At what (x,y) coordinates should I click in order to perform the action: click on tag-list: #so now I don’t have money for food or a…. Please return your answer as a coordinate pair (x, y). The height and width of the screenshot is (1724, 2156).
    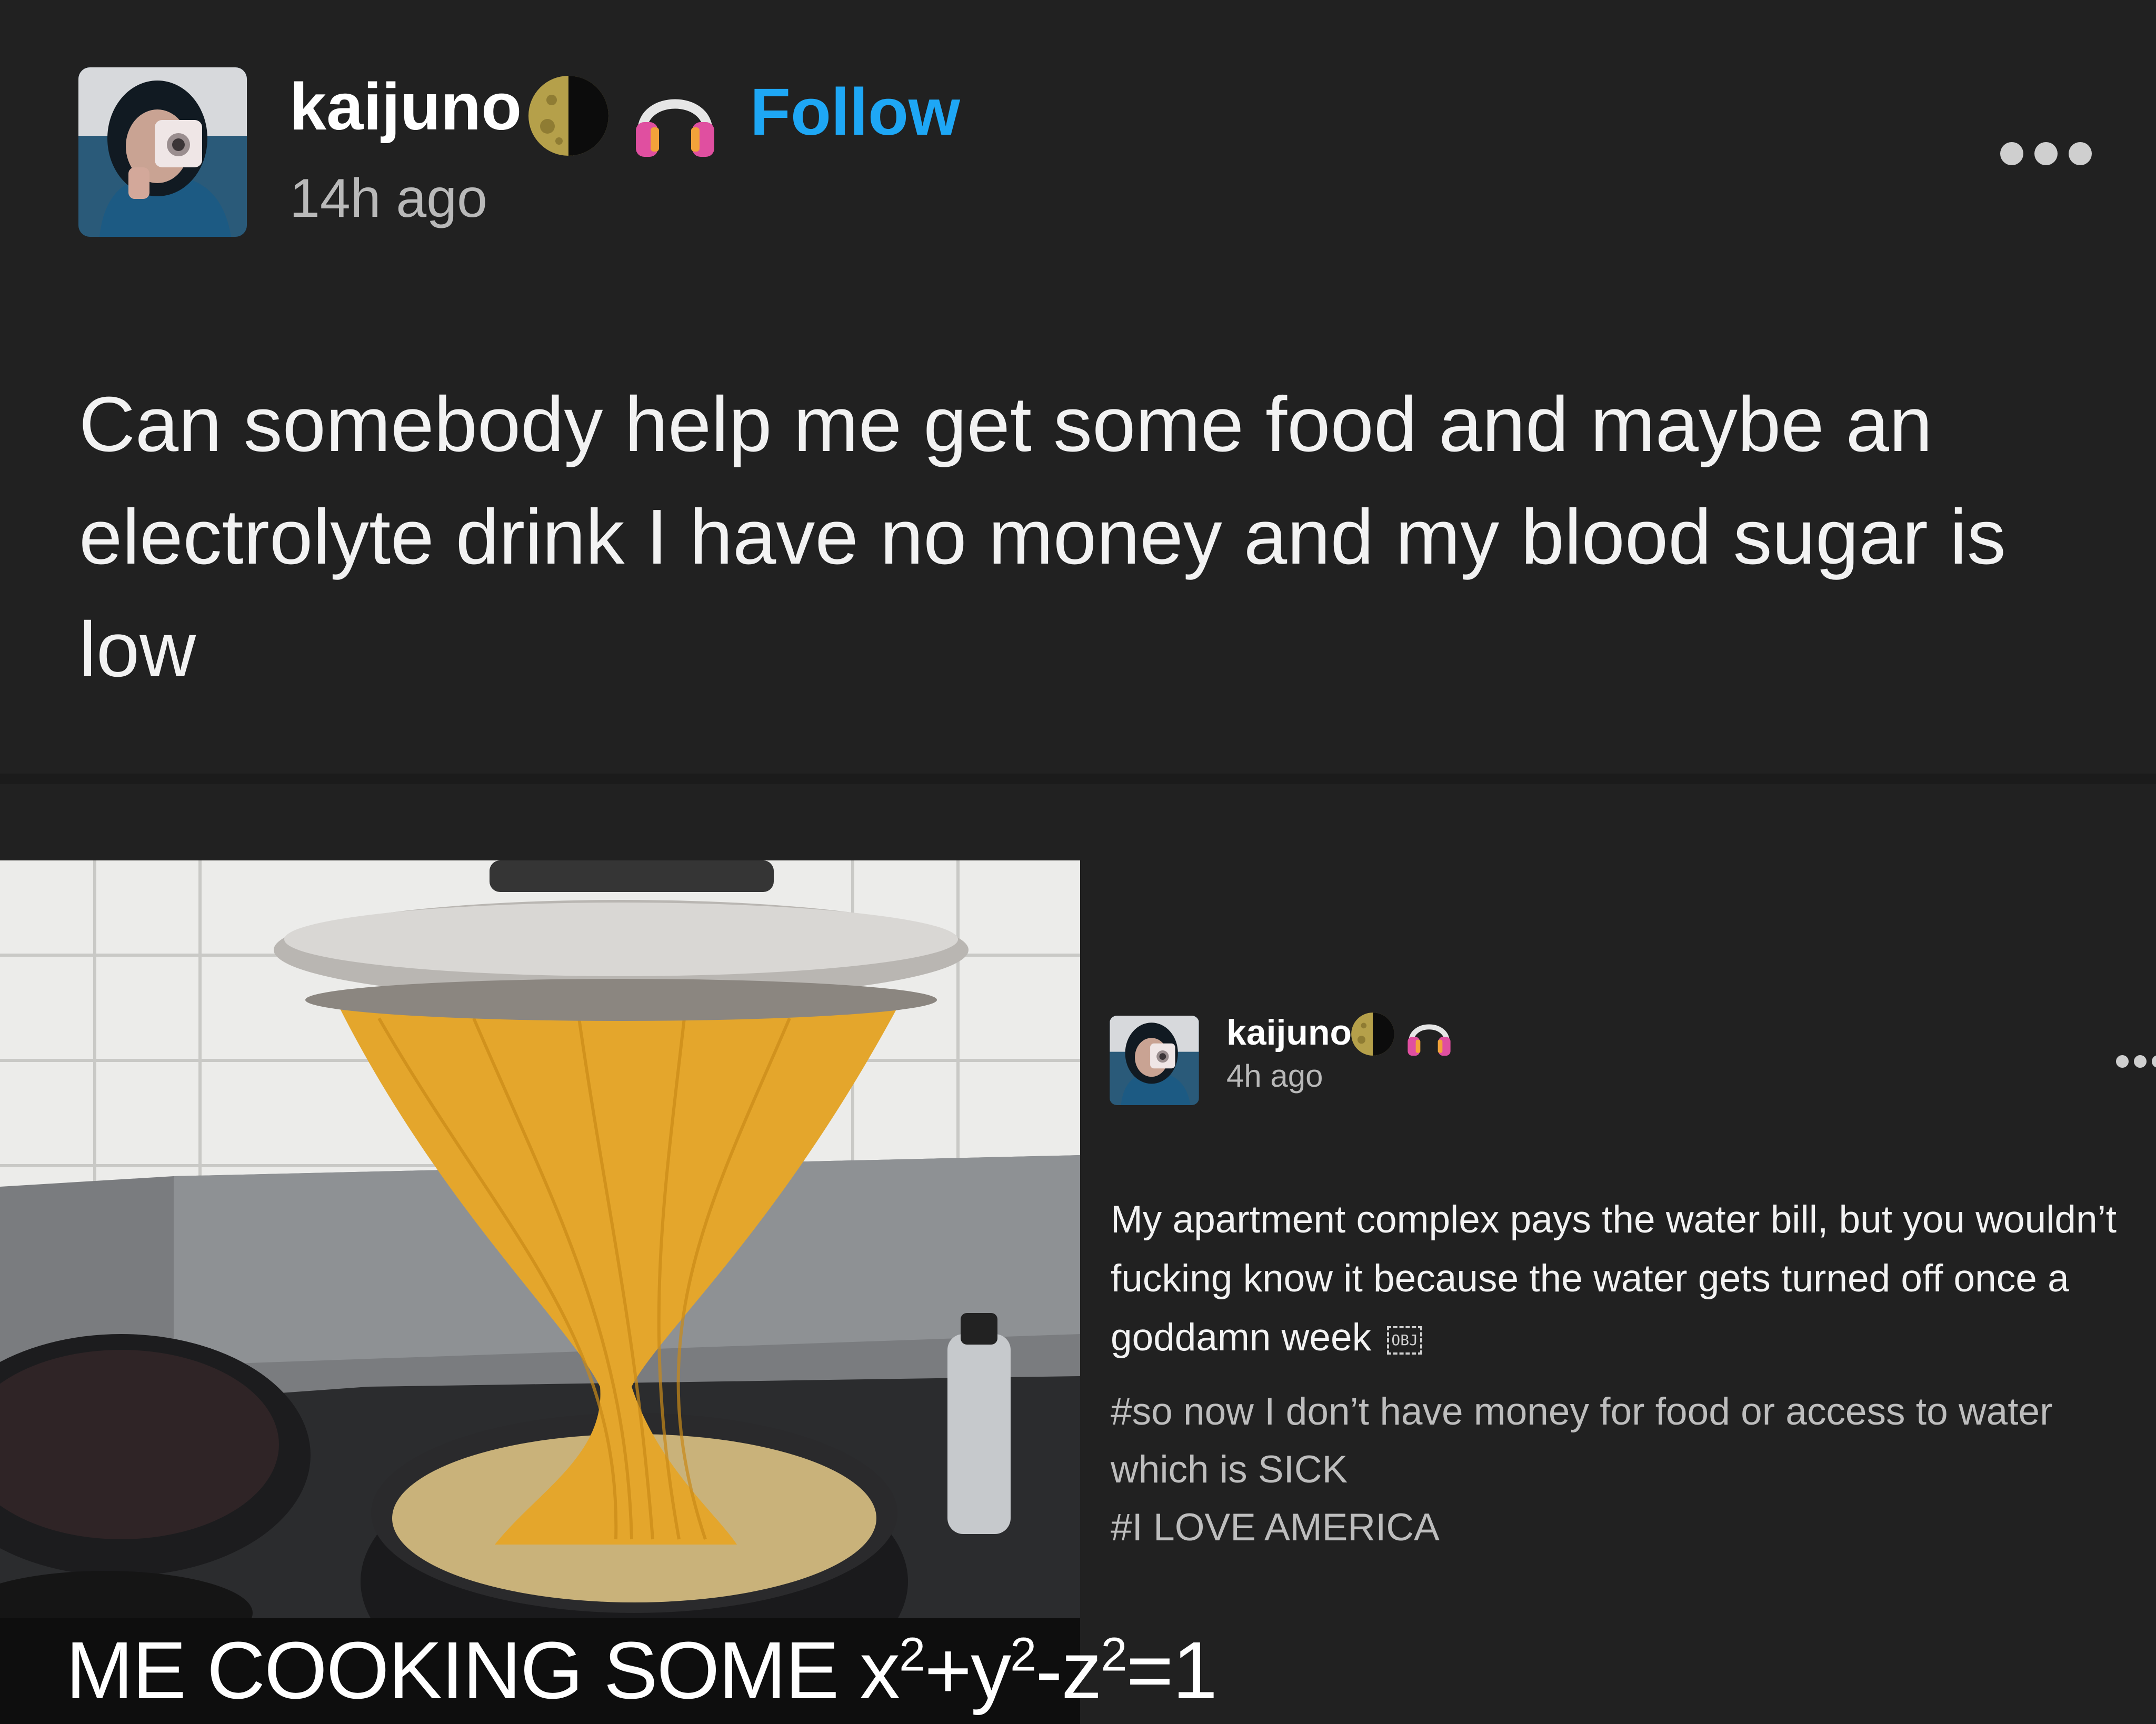
    Looking at the image, I should click on (1632, 1470).